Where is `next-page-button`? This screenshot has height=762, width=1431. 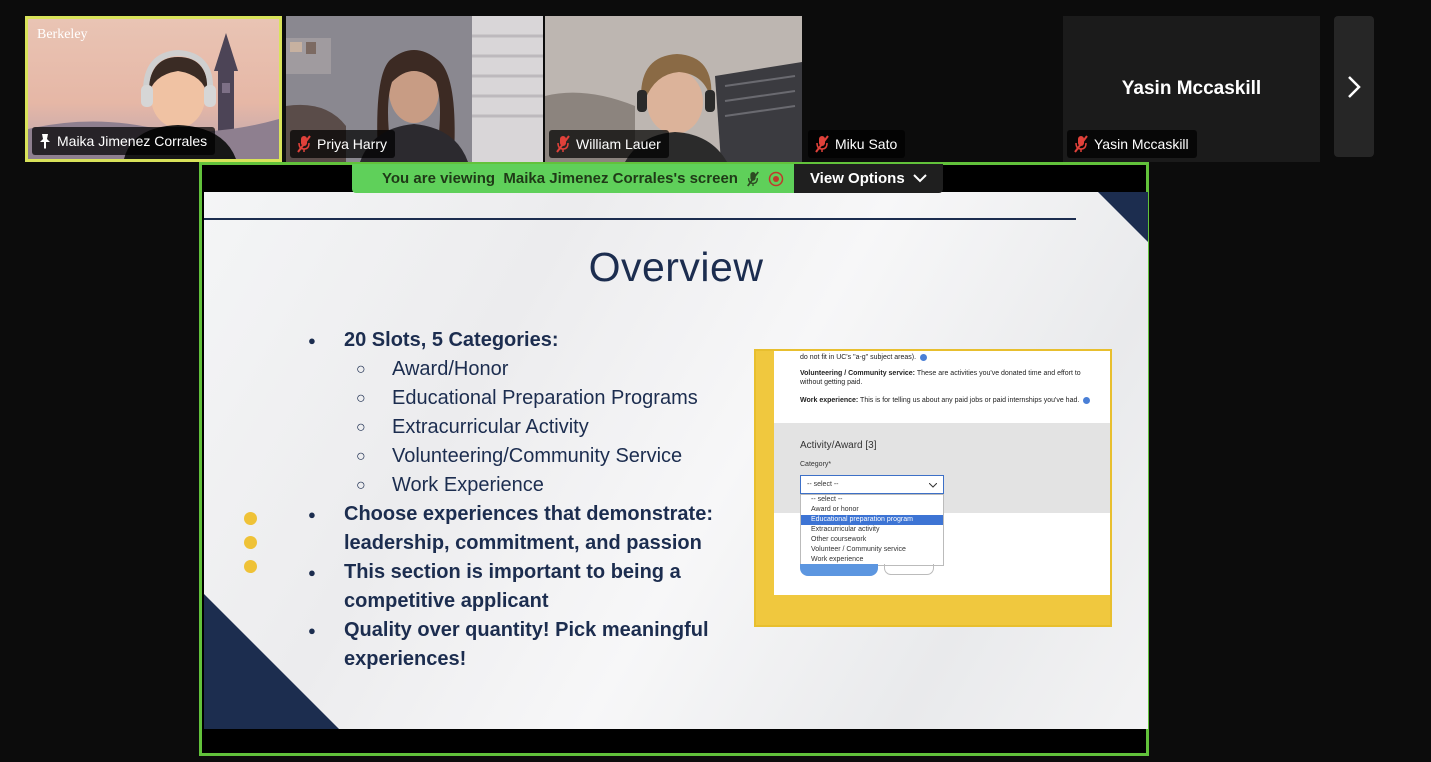 next-page-button is located at coordinates (1354, 86).